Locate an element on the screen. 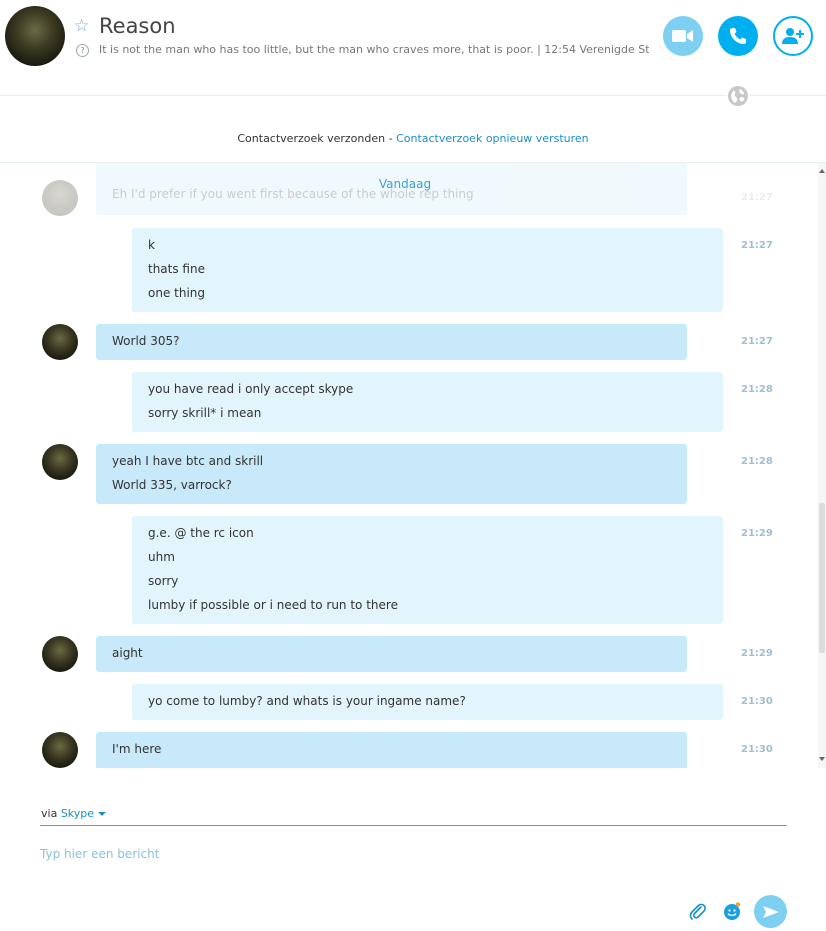 The width and height of the screenshot is (826, 931). add-person-icon is located at coordinates (793, 36).